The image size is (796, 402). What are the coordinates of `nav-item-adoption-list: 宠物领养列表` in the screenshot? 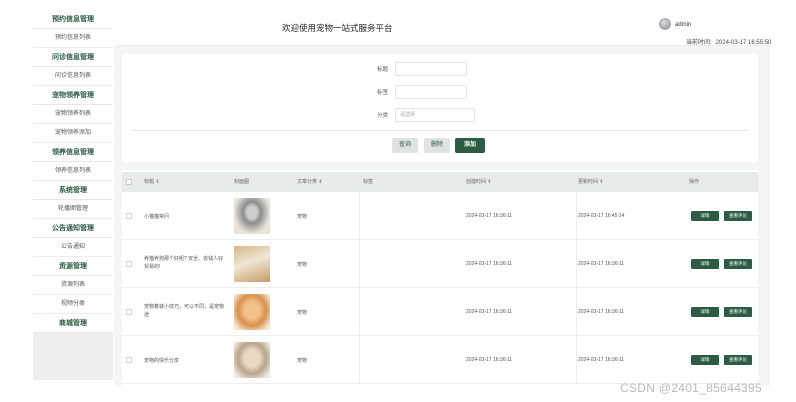 It's located at (73, 114).